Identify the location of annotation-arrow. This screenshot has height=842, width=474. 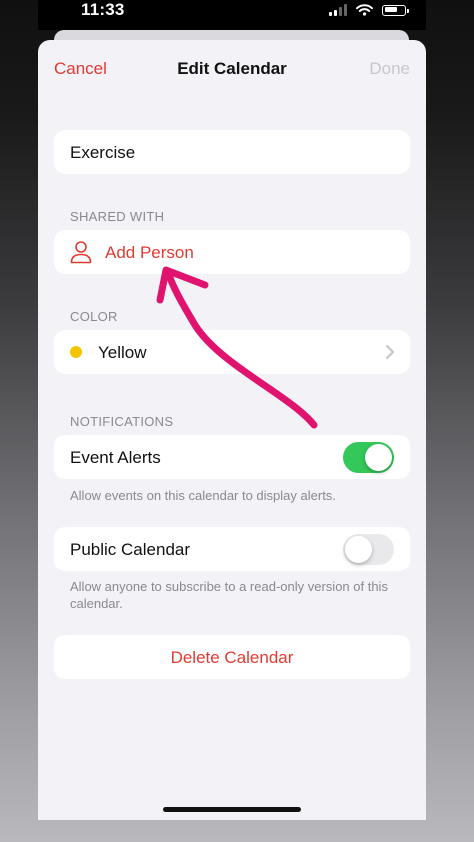
(237, 347).